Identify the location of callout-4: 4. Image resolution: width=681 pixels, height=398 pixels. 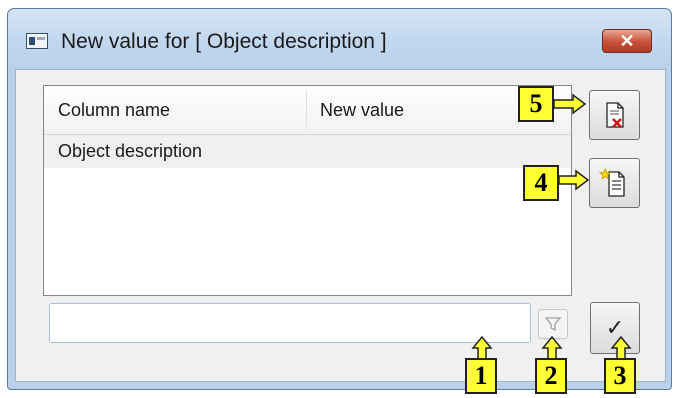
(541, 183).